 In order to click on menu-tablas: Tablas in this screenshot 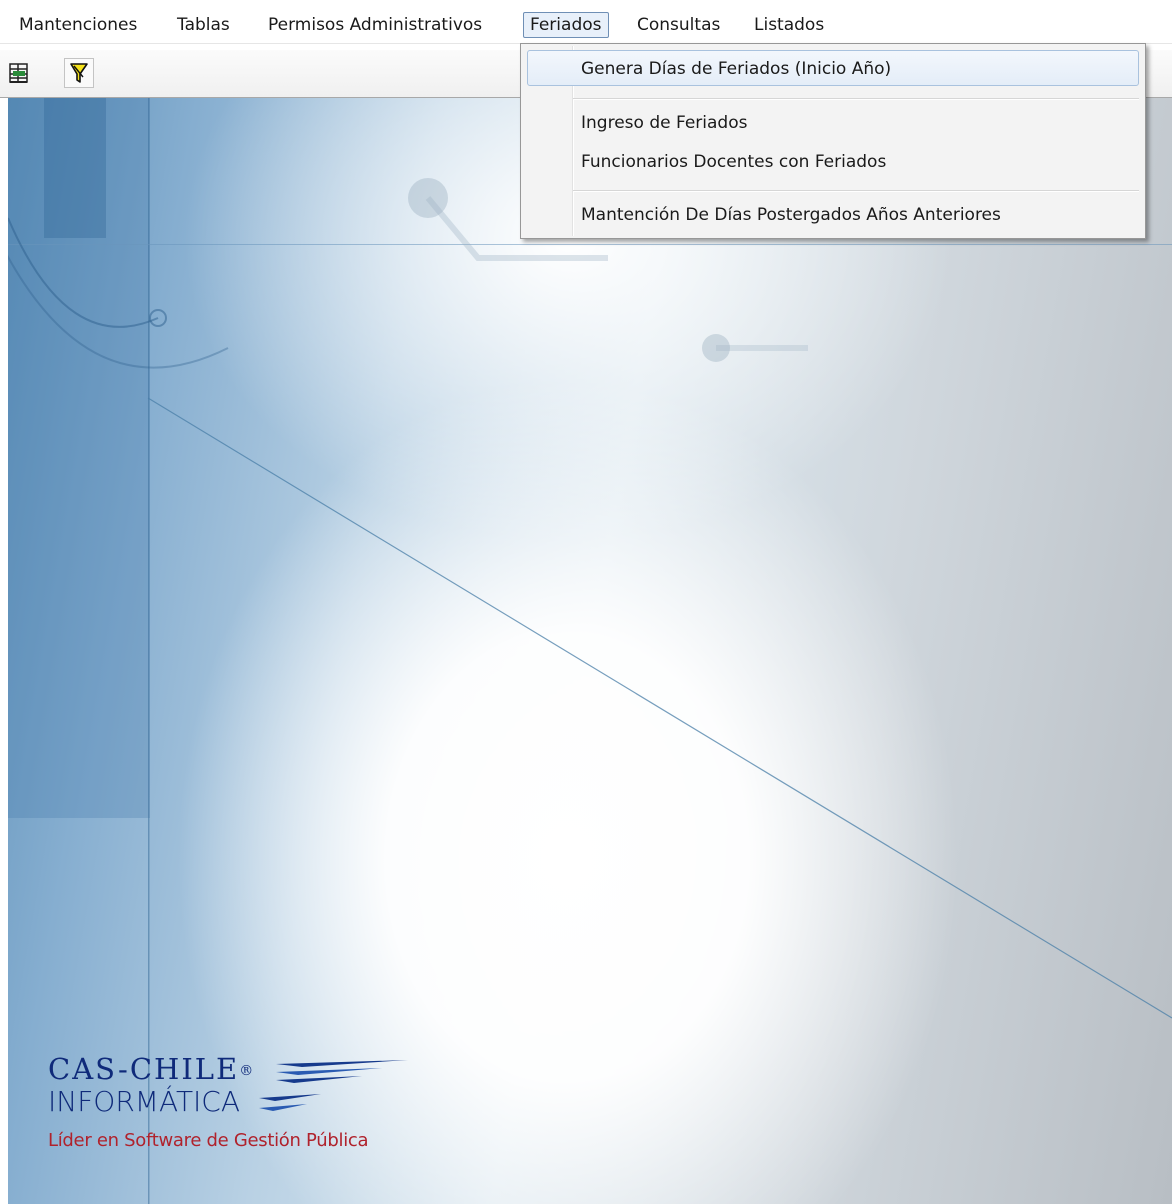, I will do `click(203, 25)`.